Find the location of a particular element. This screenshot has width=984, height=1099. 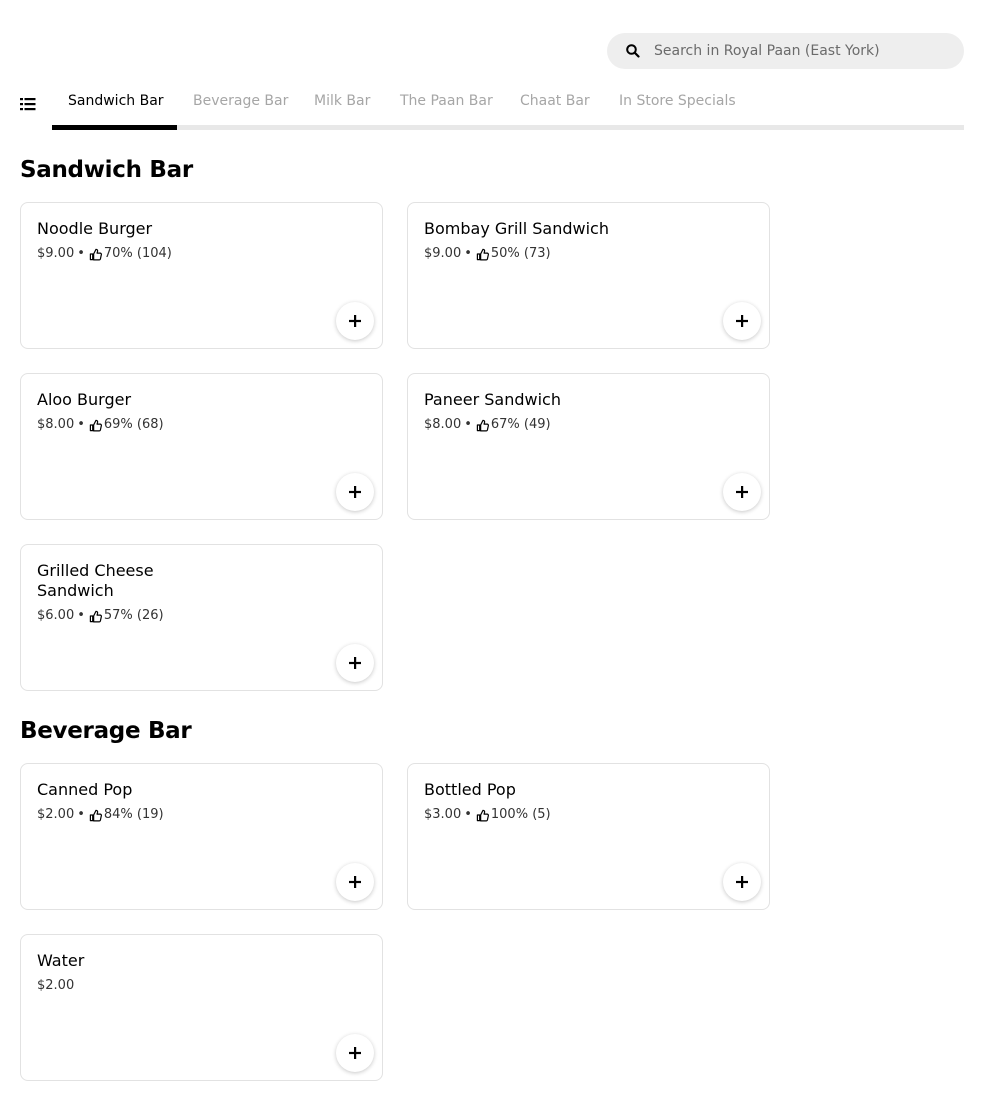

item-meta: $8.00 • 67% (49) is located at coordinates (487, 425).